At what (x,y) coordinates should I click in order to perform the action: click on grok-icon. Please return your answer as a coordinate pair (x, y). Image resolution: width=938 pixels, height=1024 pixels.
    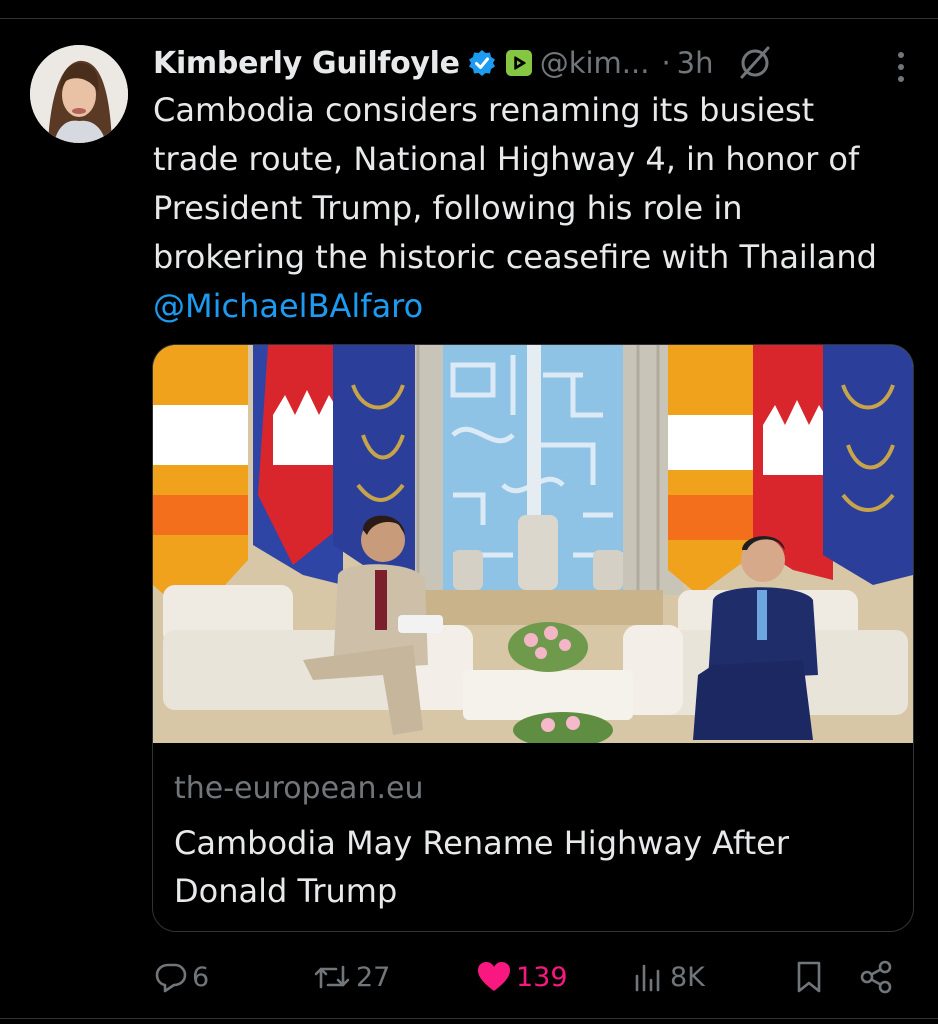
    Looking at the image, I should click on (755, 63).